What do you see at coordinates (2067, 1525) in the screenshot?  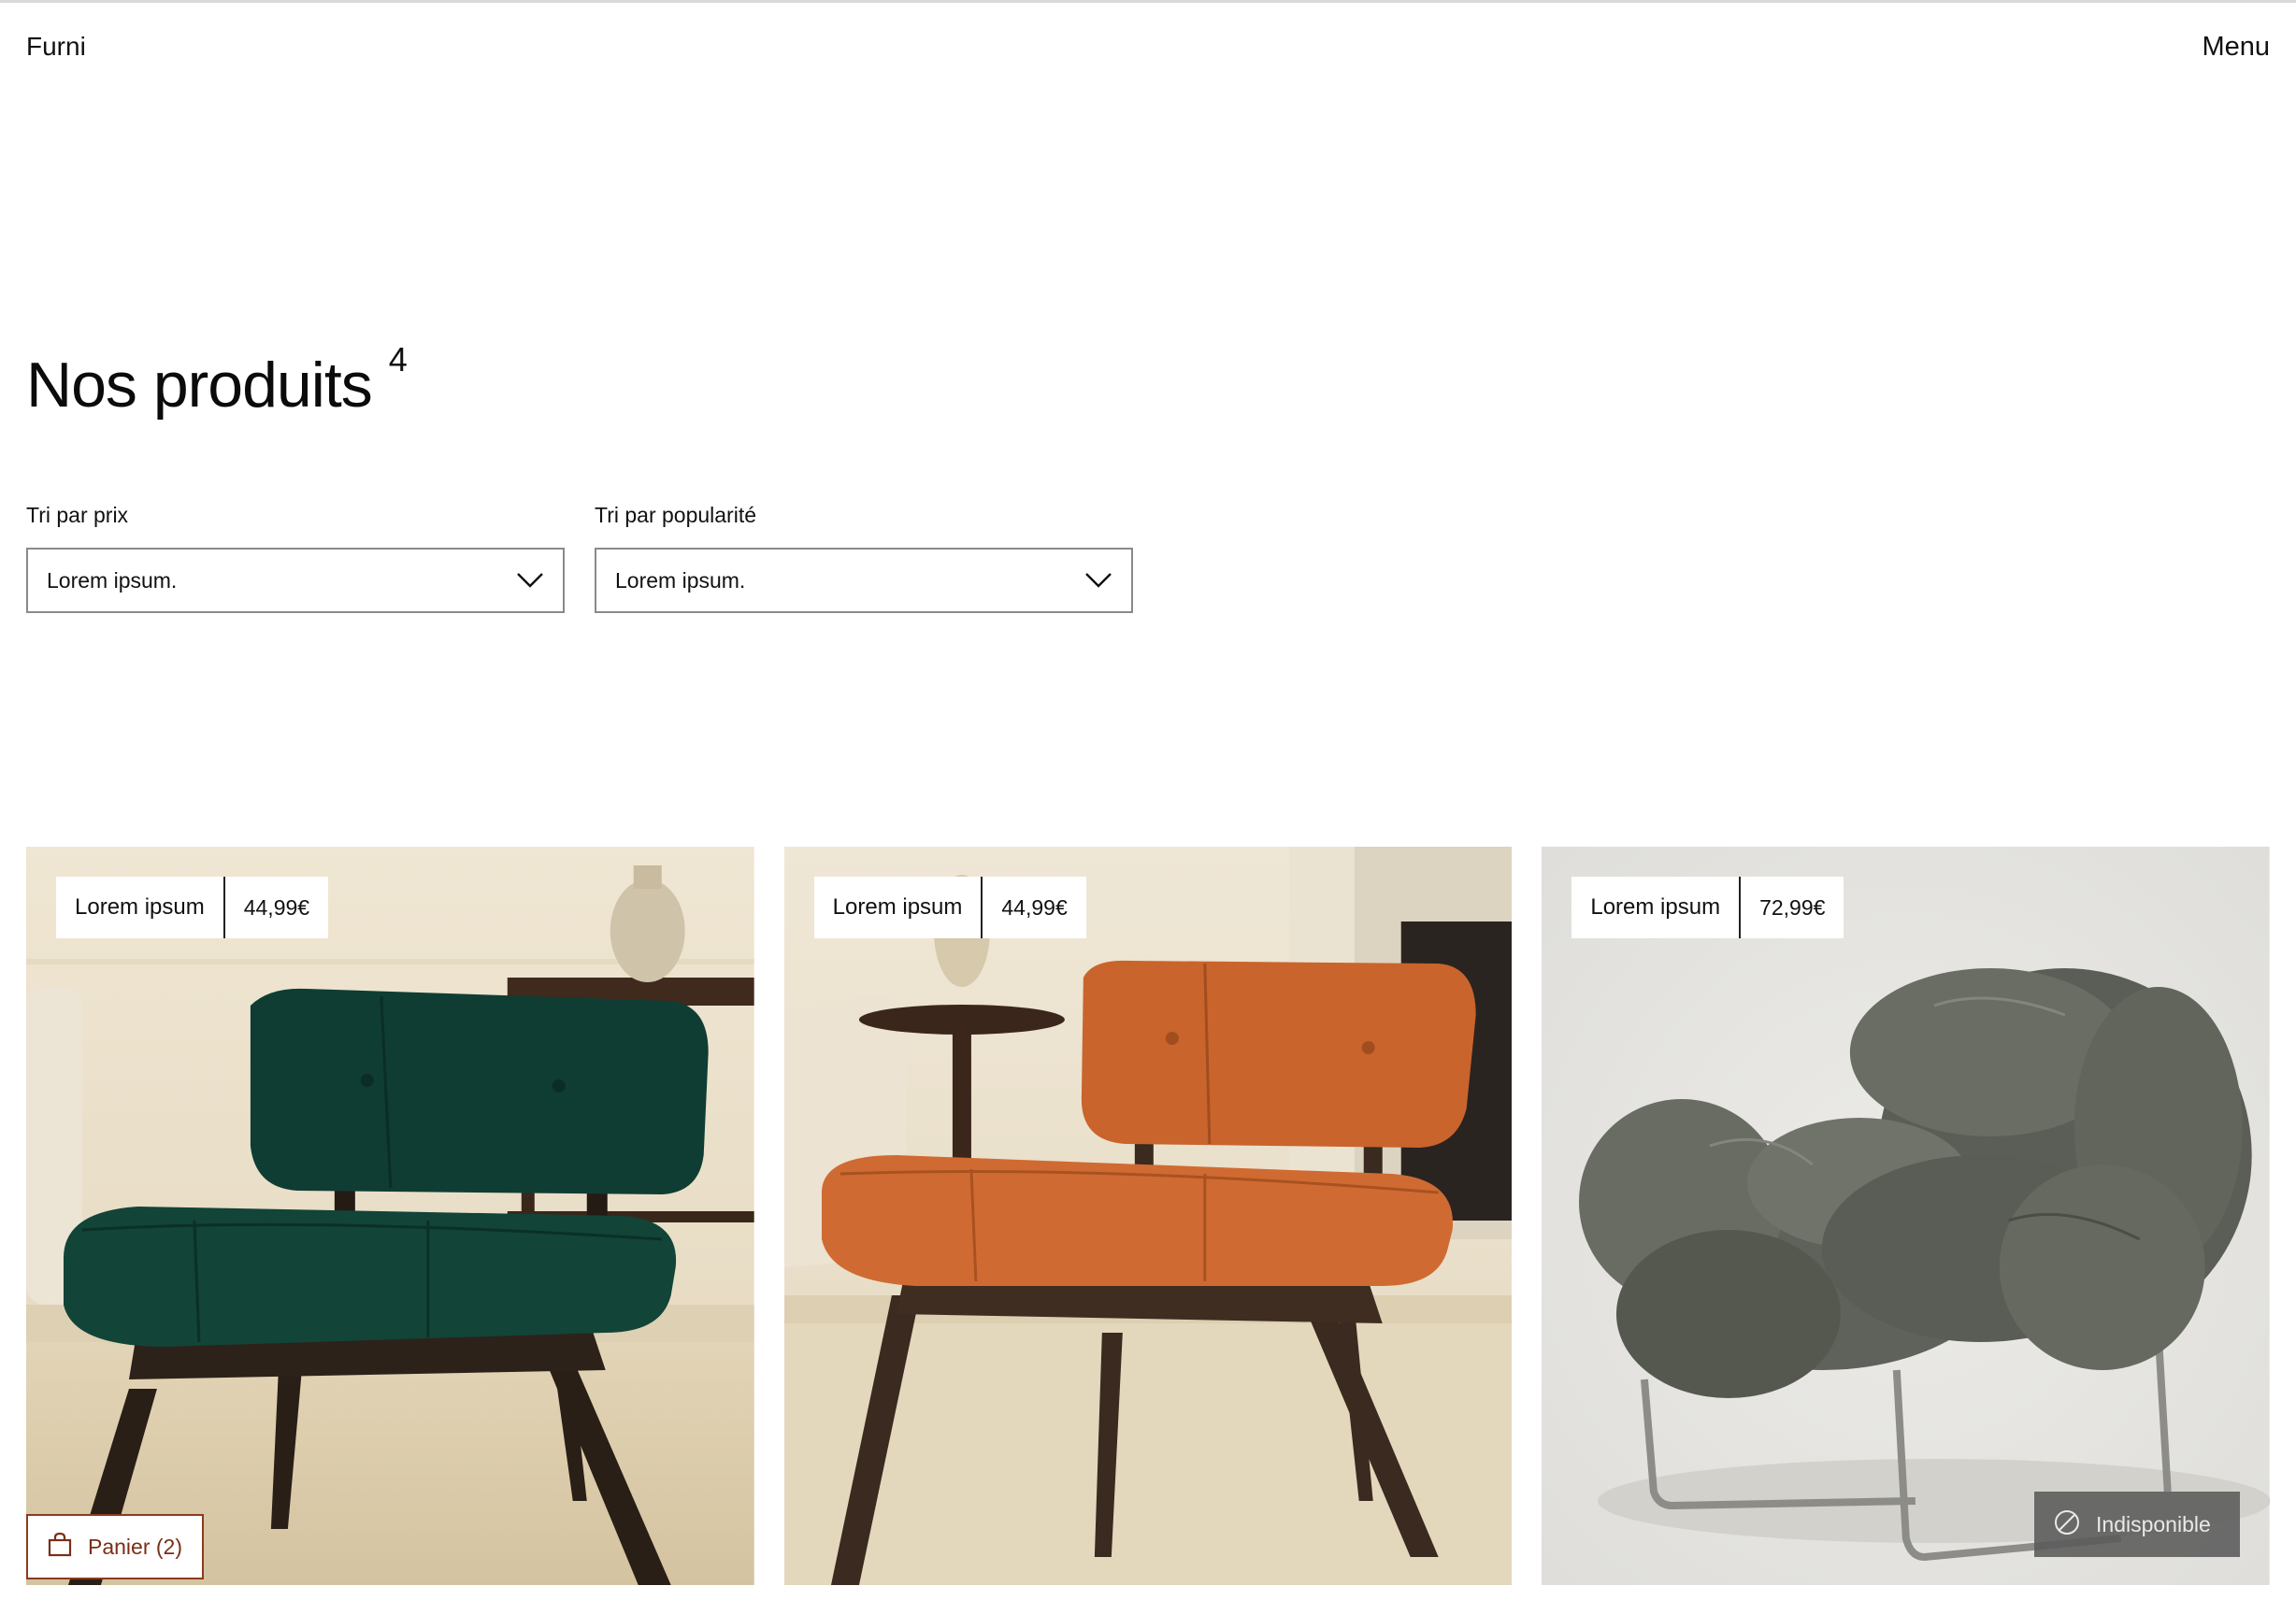 I see `unavailable-icon` at bounding box center [2067, 1525].